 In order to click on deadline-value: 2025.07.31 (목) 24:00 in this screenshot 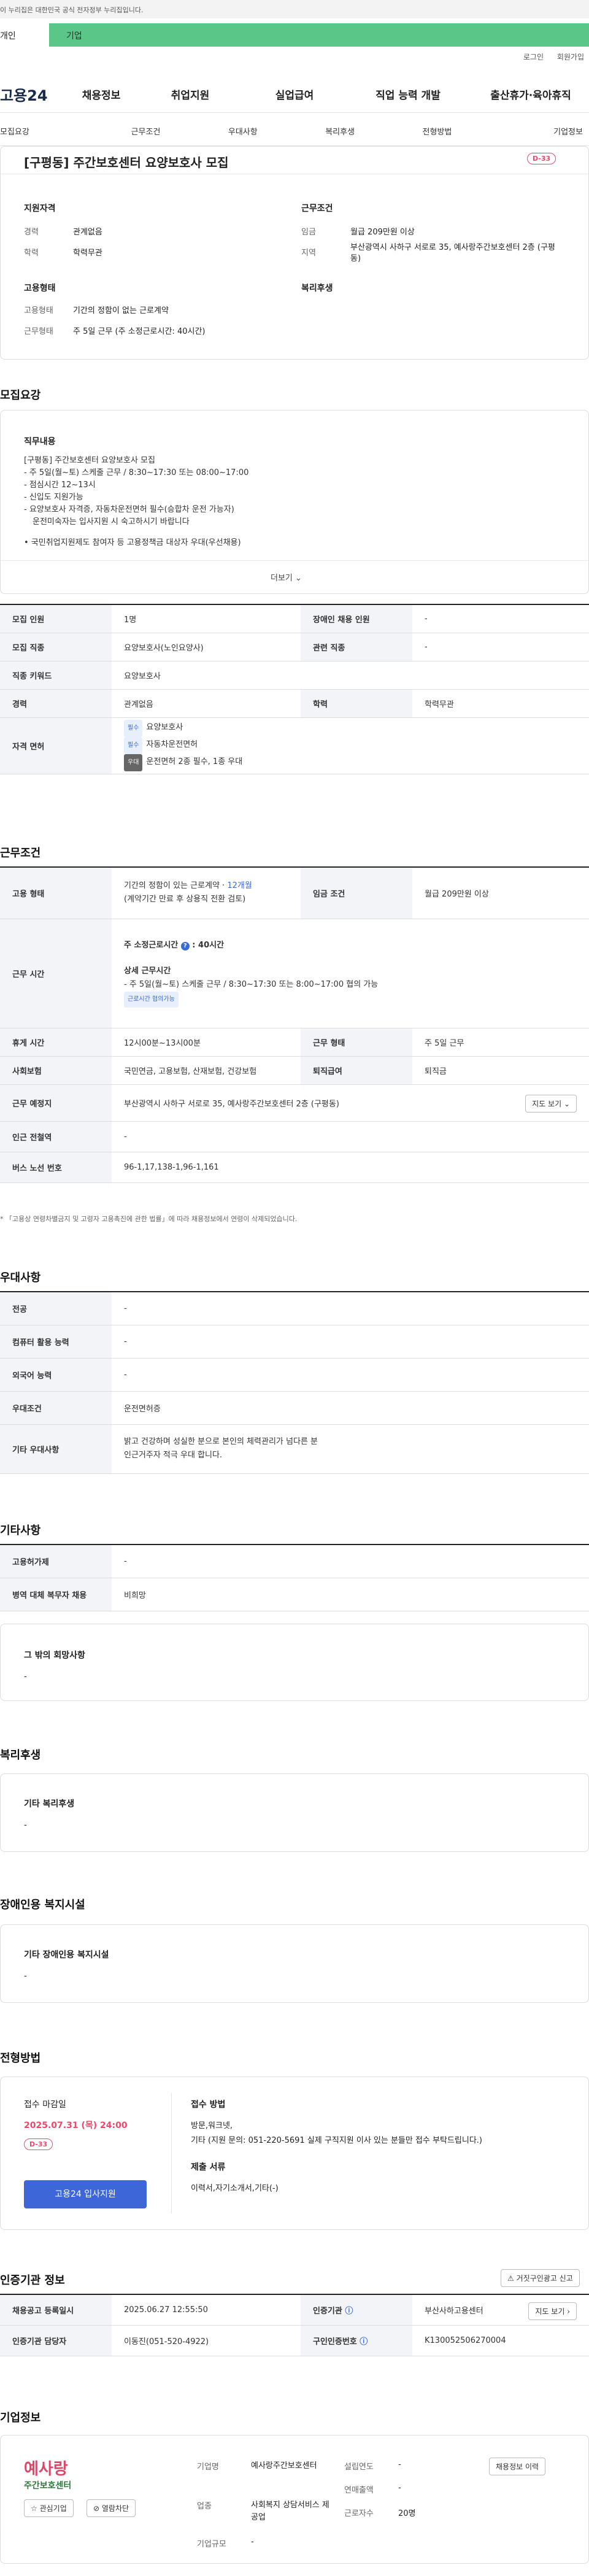, I will do `click(76, 2126)`.